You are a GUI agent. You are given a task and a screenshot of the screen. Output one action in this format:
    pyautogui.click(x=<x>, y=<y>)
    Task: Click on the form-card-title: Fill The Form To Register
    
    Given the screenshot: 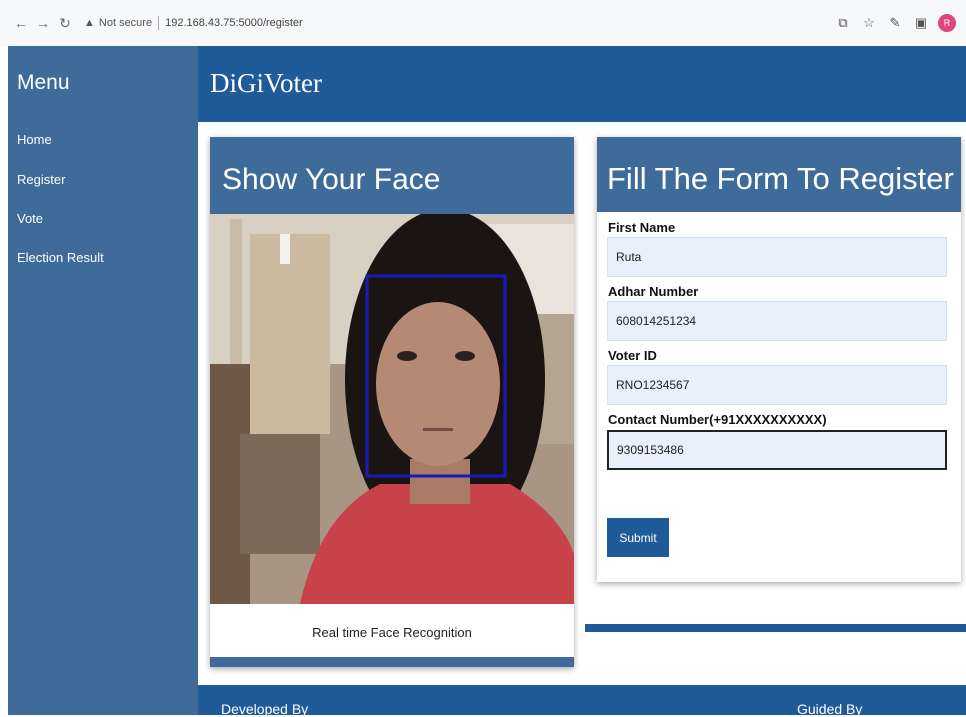 What is the action you would take?
    pyautogui.click(x=780, y=178)
    